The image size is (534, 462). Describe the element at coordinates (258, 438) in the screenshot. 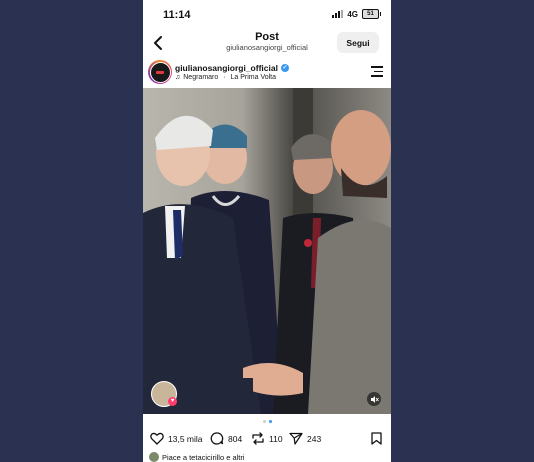

I see `repost-icon` at that location.